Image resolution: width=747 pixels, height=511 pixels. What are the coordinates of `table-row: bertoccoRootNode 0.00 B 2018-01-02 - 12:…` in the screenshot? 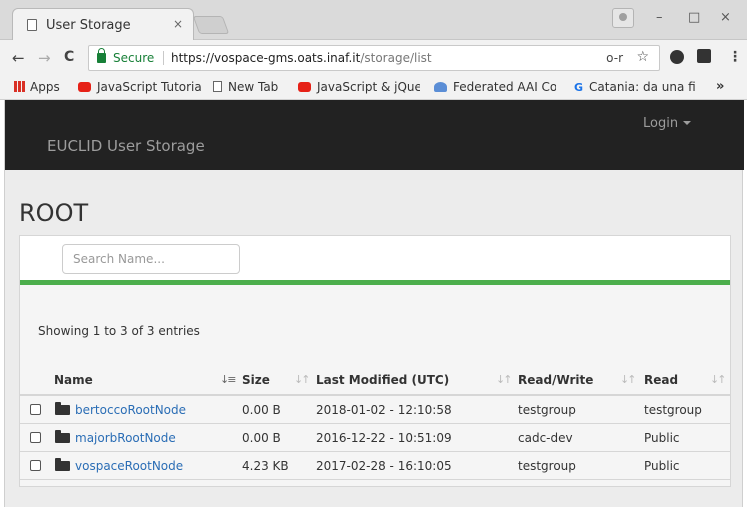 It's located at (375, 410).